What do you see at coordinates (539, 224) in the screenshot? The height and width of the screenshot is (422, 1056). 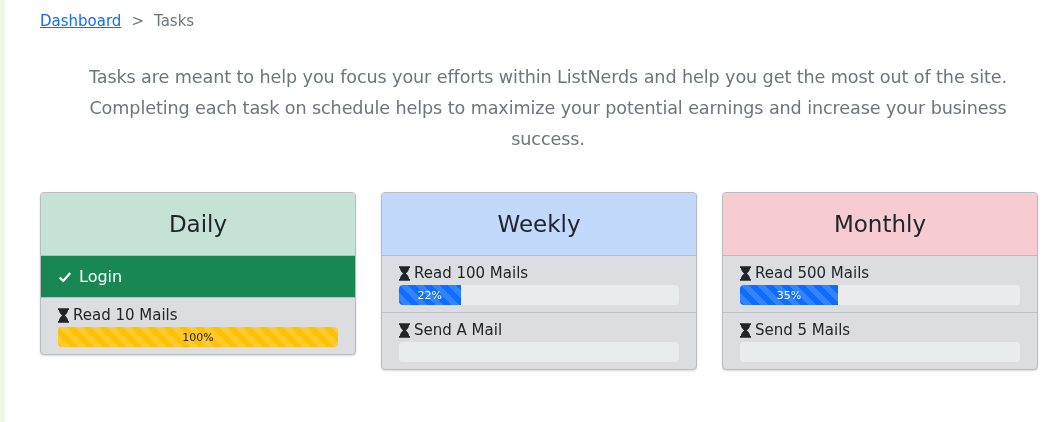 I see `card-header: Weekly` at bounding box center [539, 224].